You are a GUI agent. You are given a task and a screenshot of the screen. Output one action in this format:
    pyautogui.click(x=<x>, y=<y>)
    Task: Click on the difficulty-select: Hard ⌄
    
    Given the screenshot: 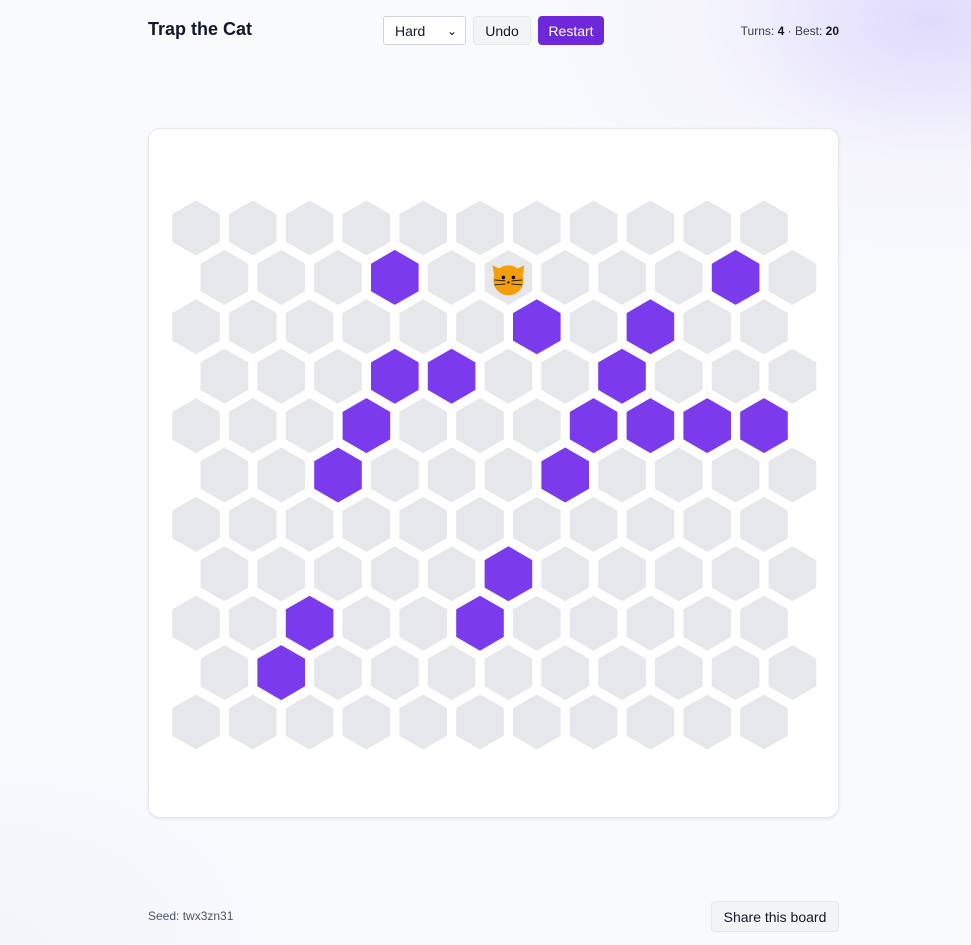 What is the action you would take?
    pyautogui.click(x=424, y=30)
    